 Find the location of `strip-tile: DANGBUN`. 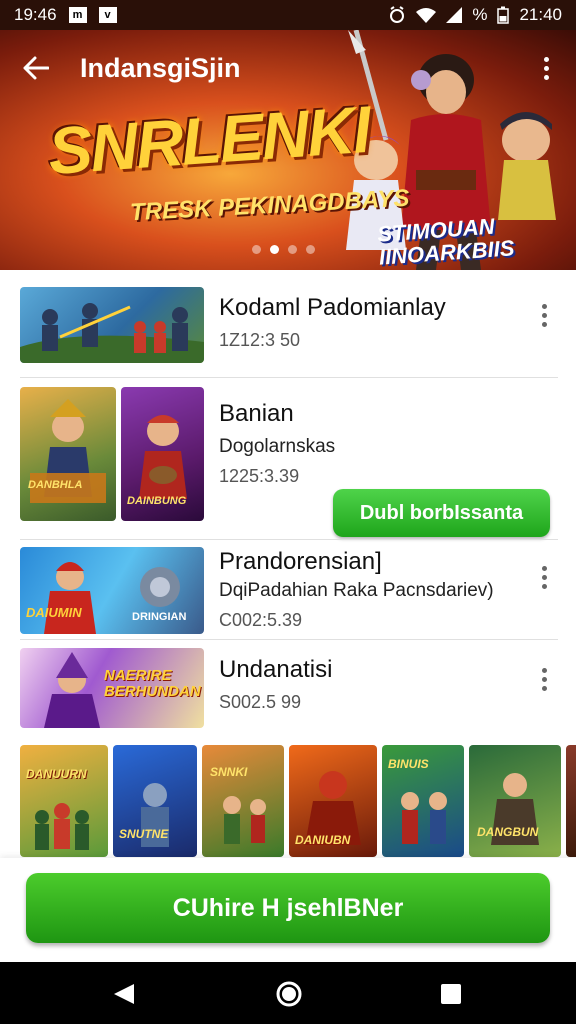

strip-tile: DANGBUN is located at coordinates (515, 801).